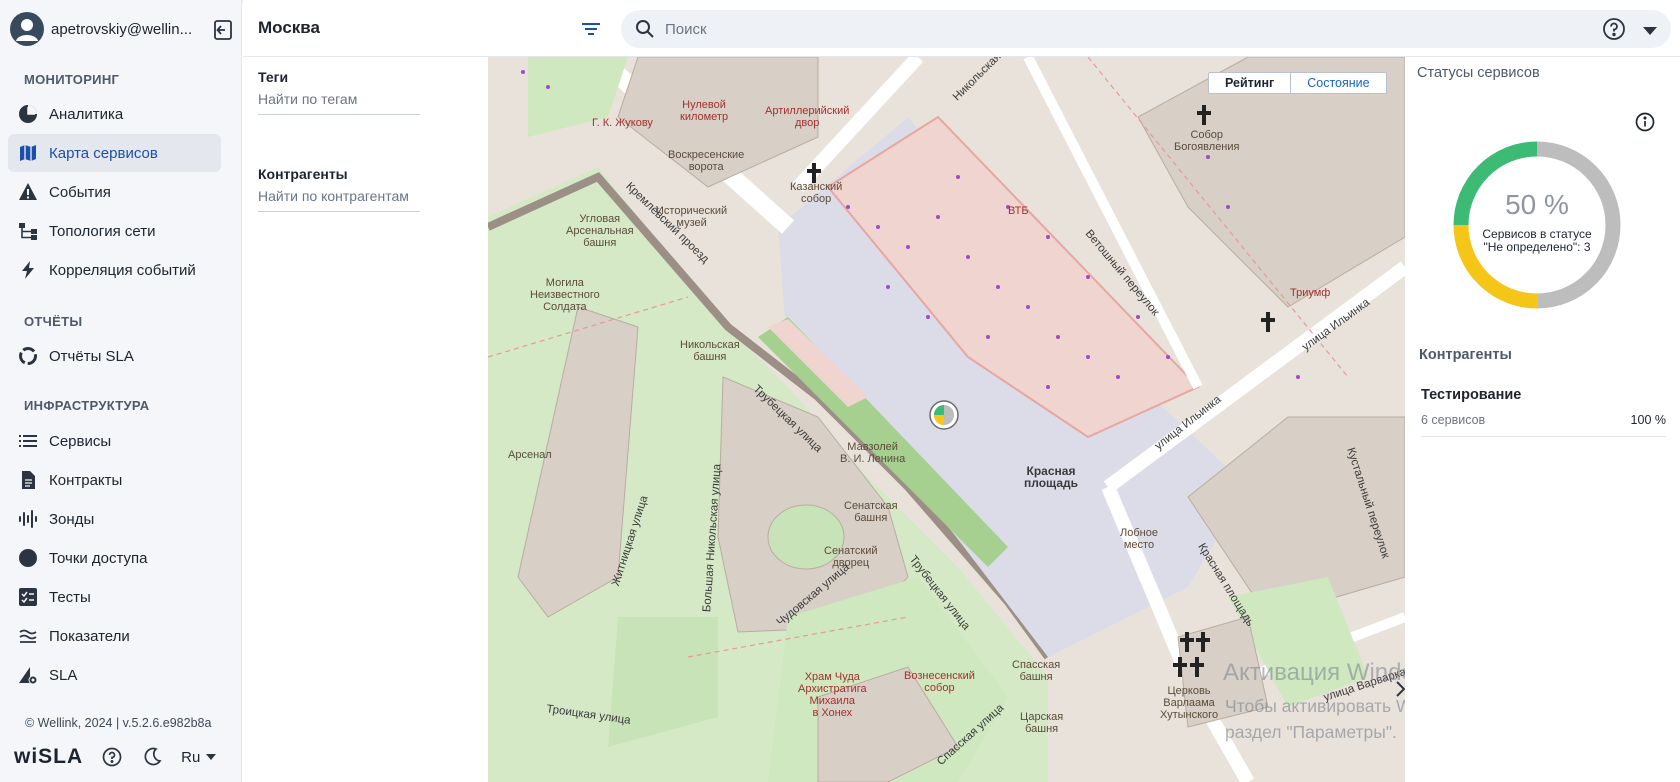 The image size is (1680, 782). Describe the element at coordinates (28, 270) in the screenshot. I see `lightning-icon` at that location.